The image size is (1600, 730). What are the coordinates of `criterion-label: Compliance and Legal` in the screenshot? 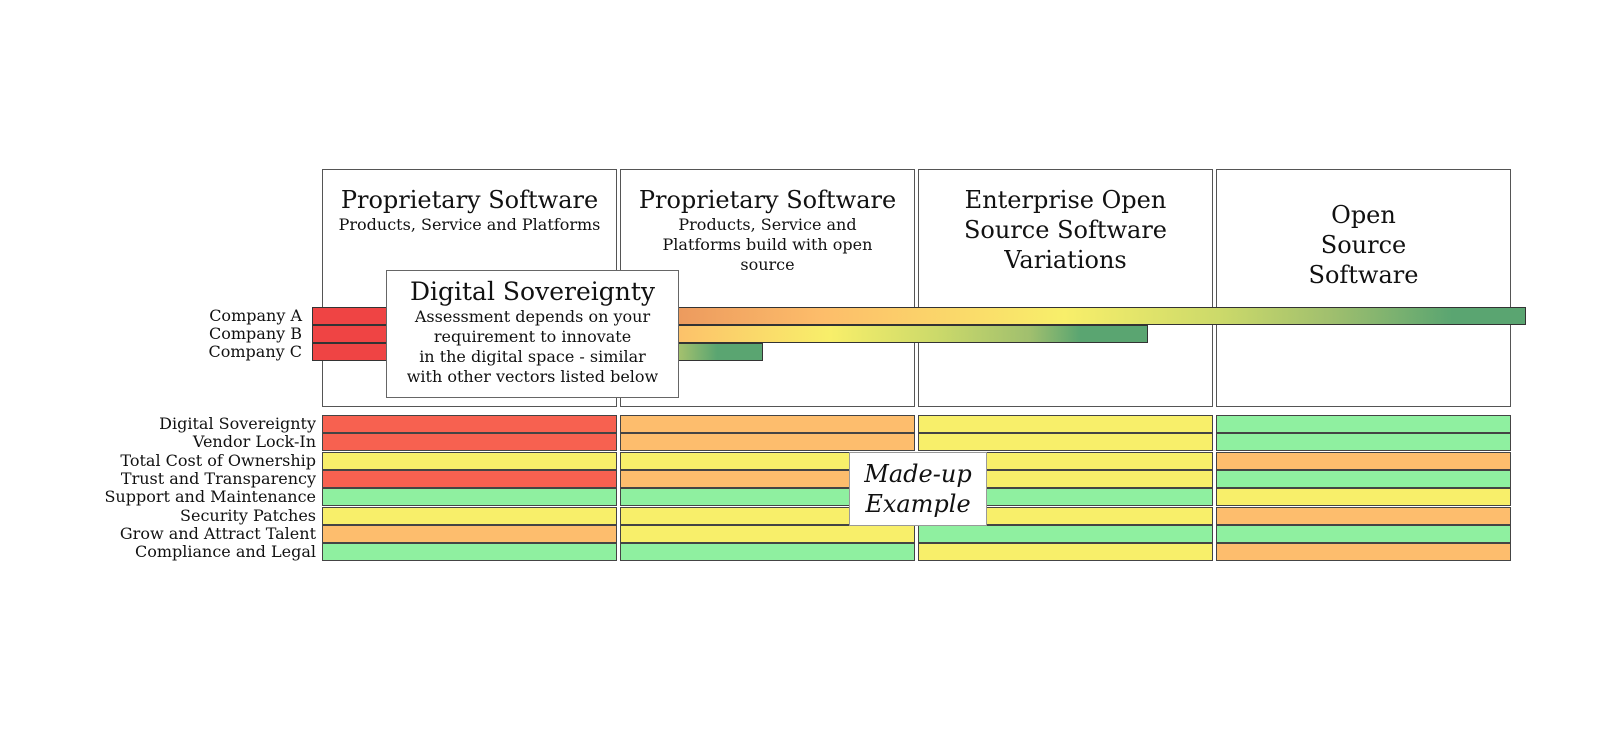 It's located at (225, 551).